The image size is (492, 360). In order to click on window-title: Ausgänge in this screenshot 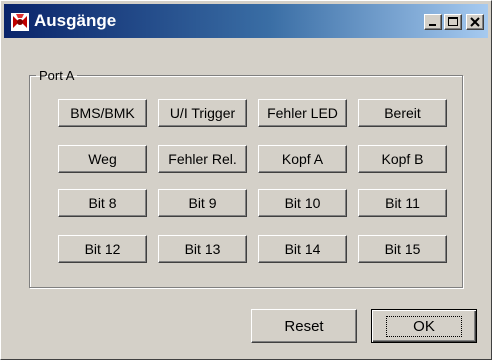, I will do `click(75, 20)`.